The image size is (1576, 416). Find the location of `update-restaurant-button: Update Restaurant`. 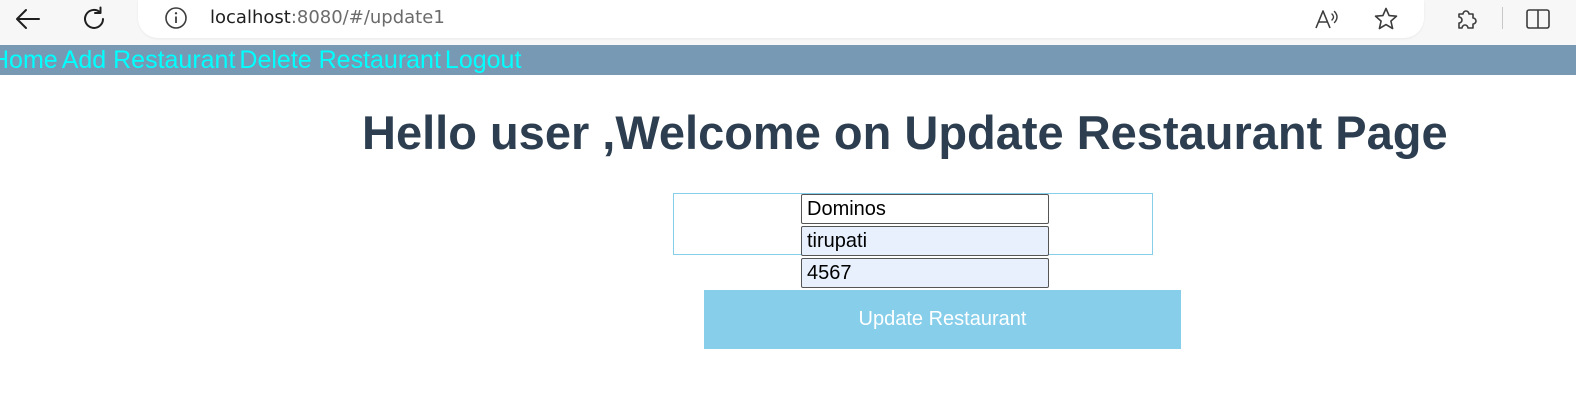

update-restaurant-button: Update Restaurant is located at coordinates (942, 319).